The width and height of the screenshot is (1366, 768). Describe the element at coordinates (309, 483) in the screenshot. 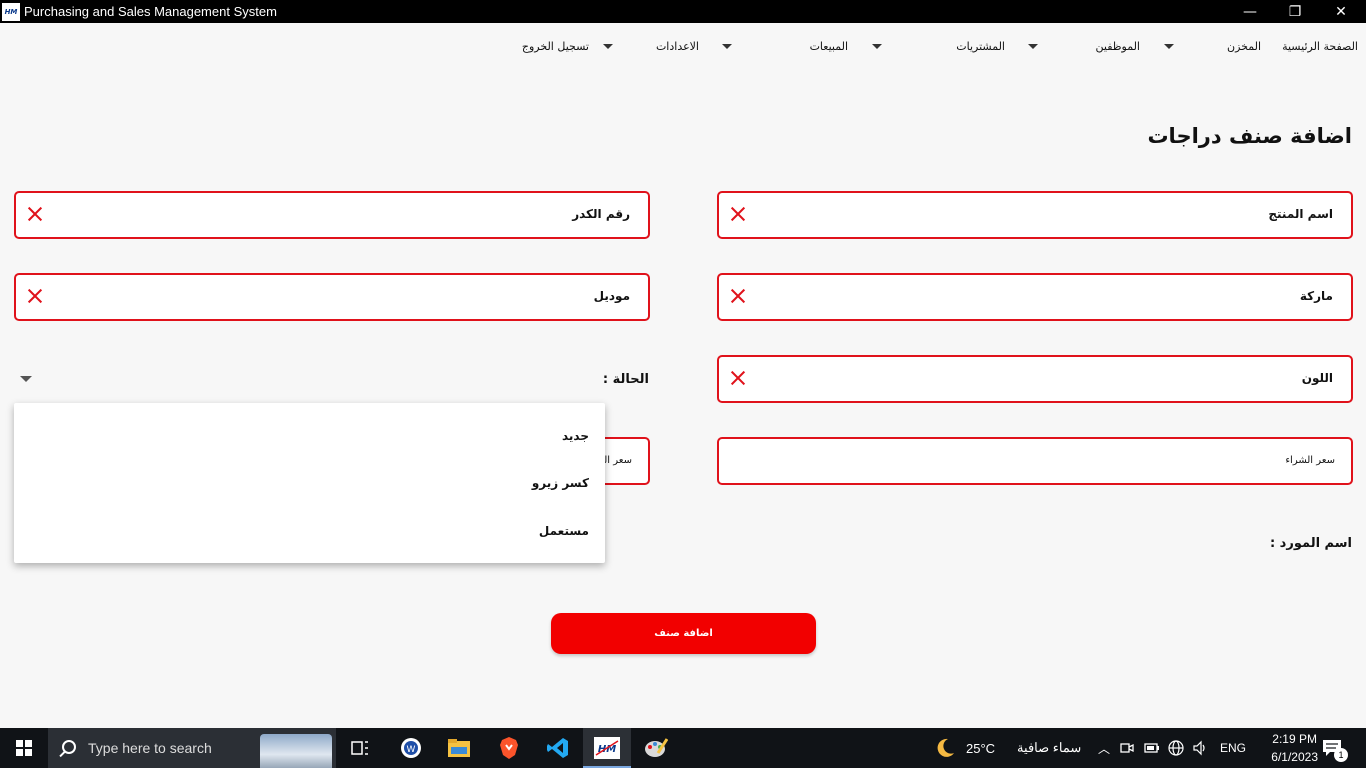

I see `status-dropdown-menu: جديد كسر زيرو مستعمل` at that location.